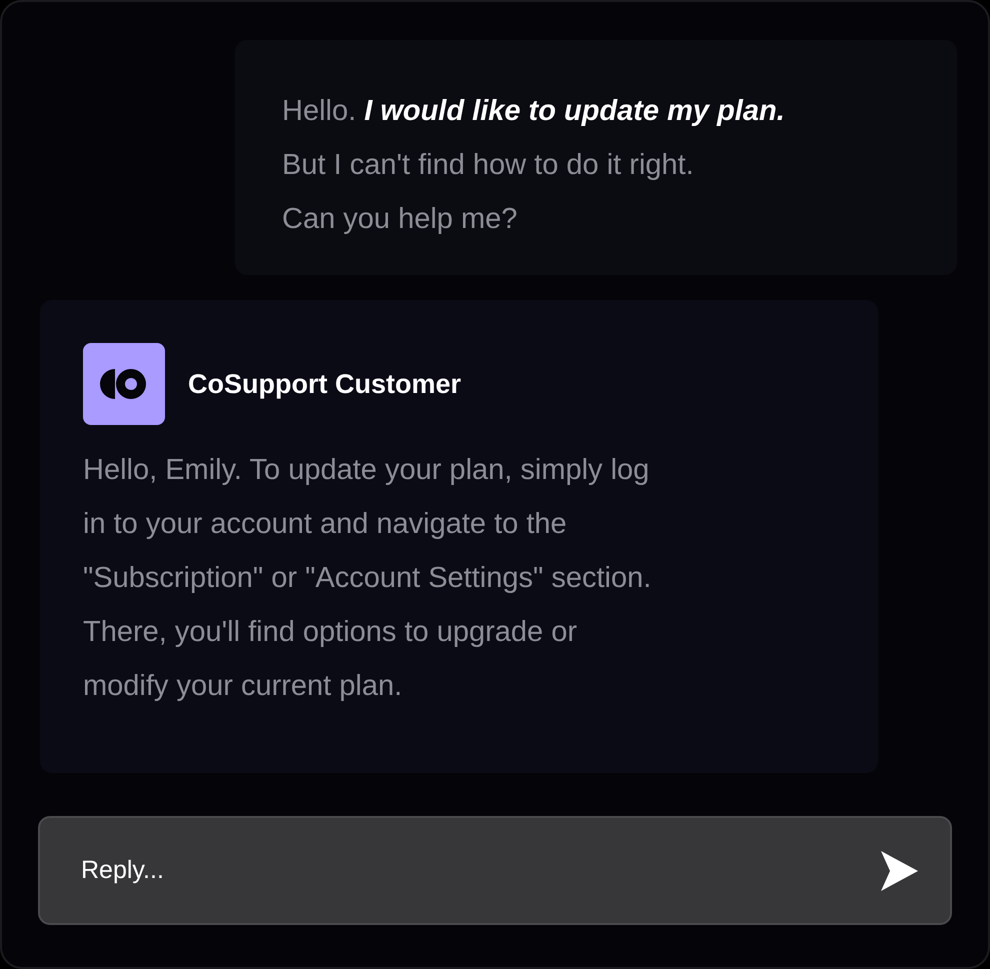  Describe the element at coordinates (324, 384) in the screenshot. I see `sender-name: CoSupport Customer` at that location.